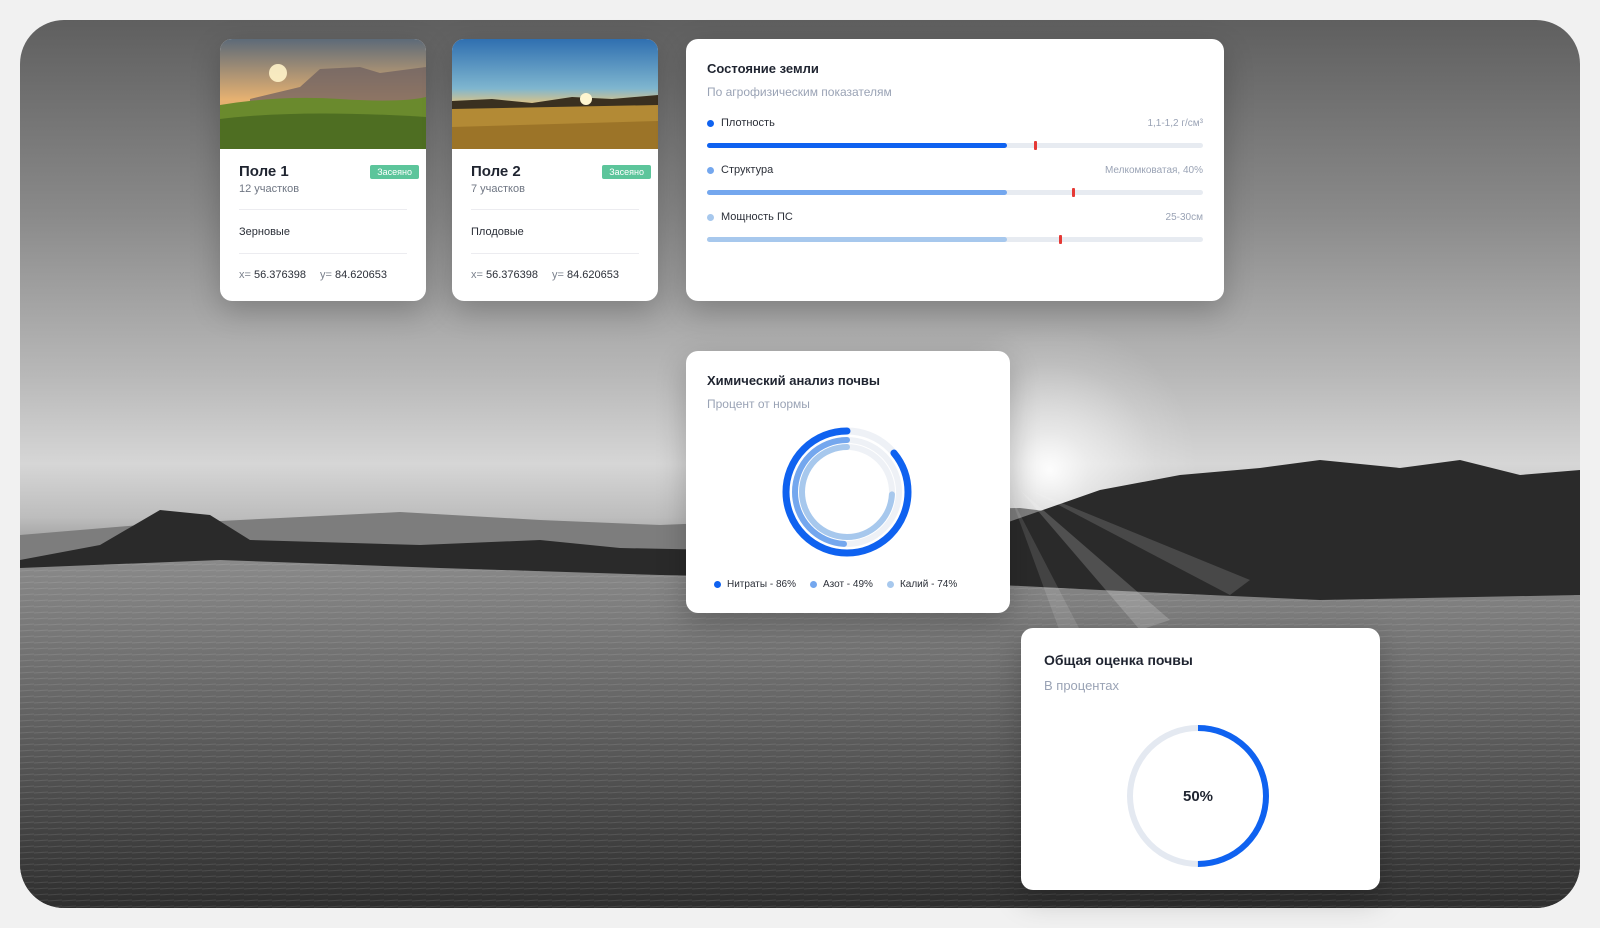 The width and height of the screenshot is (1600, 928). Describe the element at coordinates (758, 404) in the screenshot. I see `card-subtitle: Процент от нормы` at that location.